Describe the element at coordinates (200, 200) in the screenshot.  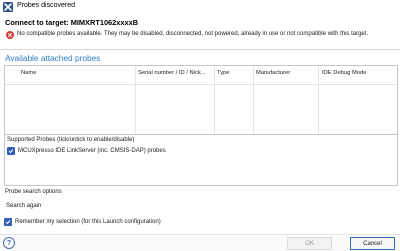
I see `search-options-group: Probe search options Search again` at that location.